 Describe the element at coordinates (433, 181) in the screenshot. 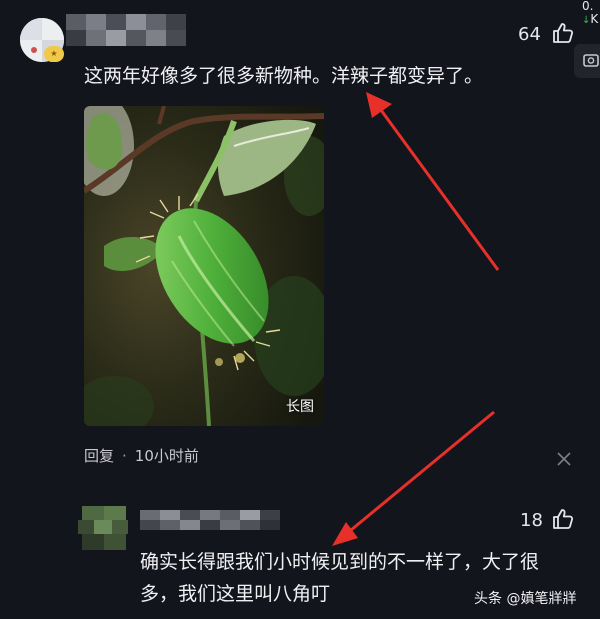

I see `red-arrow-up` at that location.